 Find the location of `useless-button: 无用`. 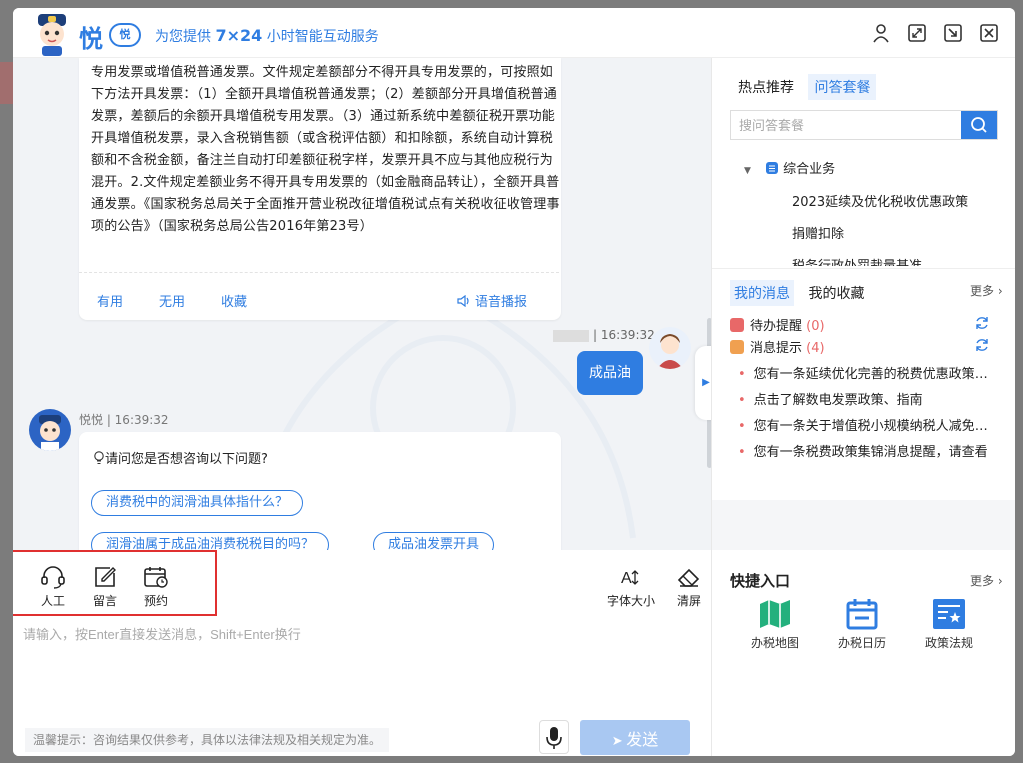

useless-button: 无用 is located at coordinates (172, 300).